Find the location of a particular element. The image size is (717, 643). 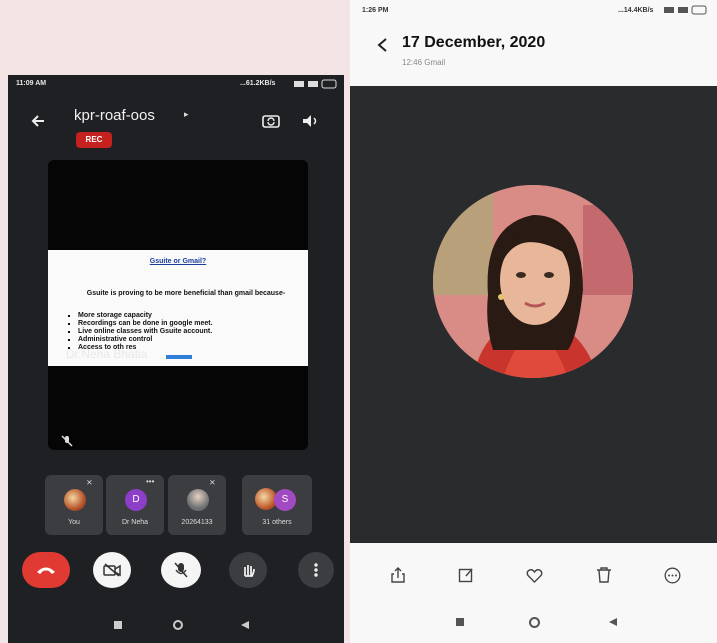

participant-tile-20264133: ⨯ 20264133 is located at coordinates (197, 505).